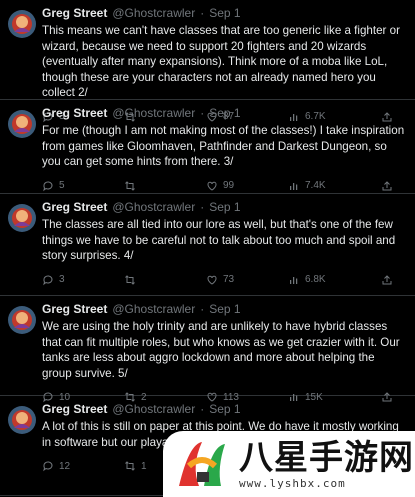  Describe the element at coordinates (83, 186) in the screenshot. I see `reply-button: 5` at that location.